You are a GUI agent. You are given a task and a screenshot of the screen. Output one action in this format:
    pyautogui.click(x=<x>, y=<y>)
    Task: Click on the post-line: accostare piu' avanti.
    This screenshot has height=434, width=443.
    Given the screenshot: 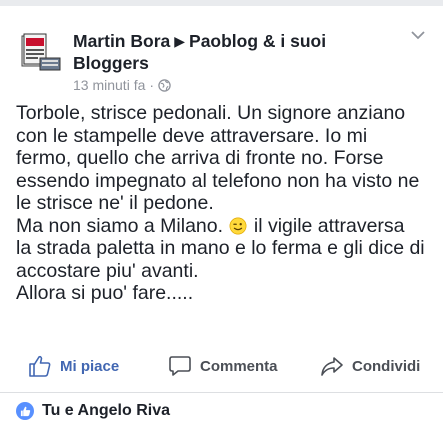 What is the action you would take?
    pyautogui.click(x=107, y=270)
    